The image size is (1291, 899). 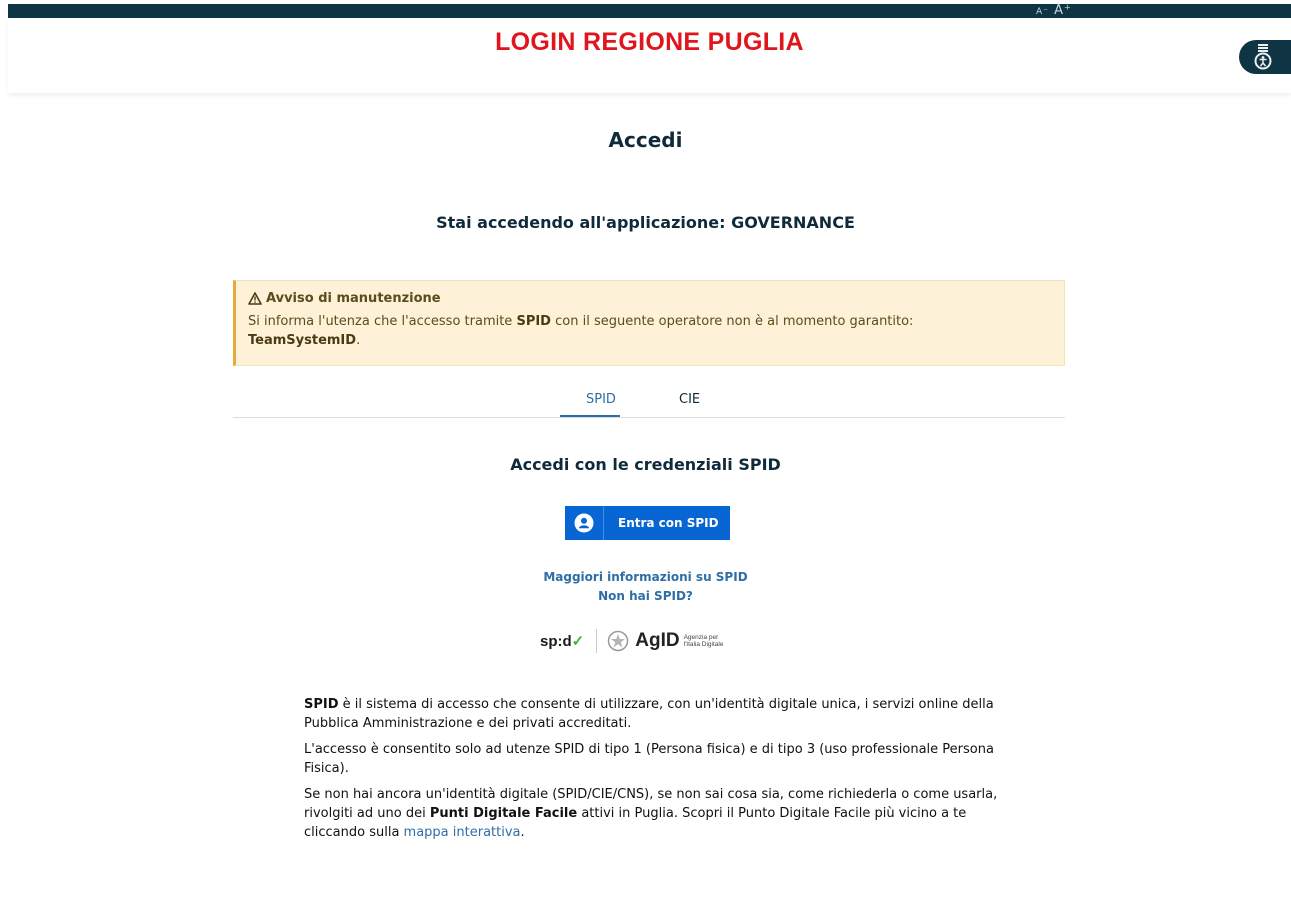 What do you see at coordinates (649, 402) in the screenshot?
I see `login-tabs: SPID CIE` at bounding box center [649, 402].